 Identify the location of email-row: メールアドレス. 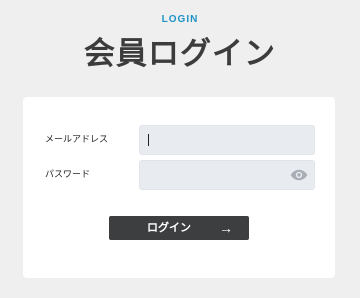
(179, 140).